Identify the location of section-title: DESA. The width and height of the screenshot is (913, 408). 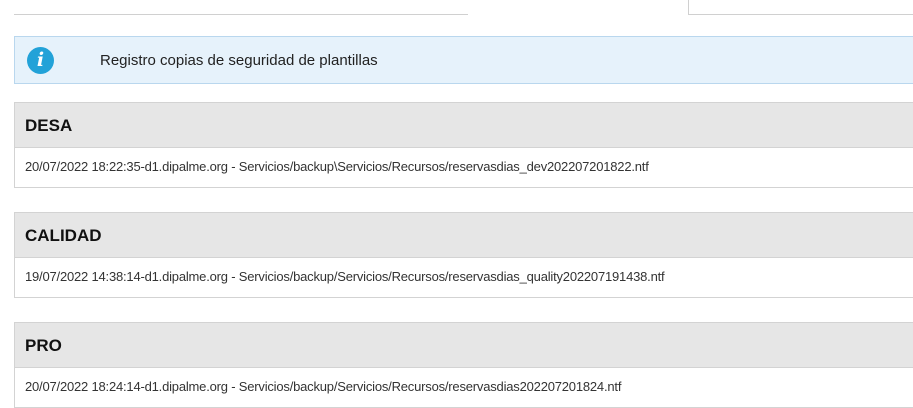
(49, 125).